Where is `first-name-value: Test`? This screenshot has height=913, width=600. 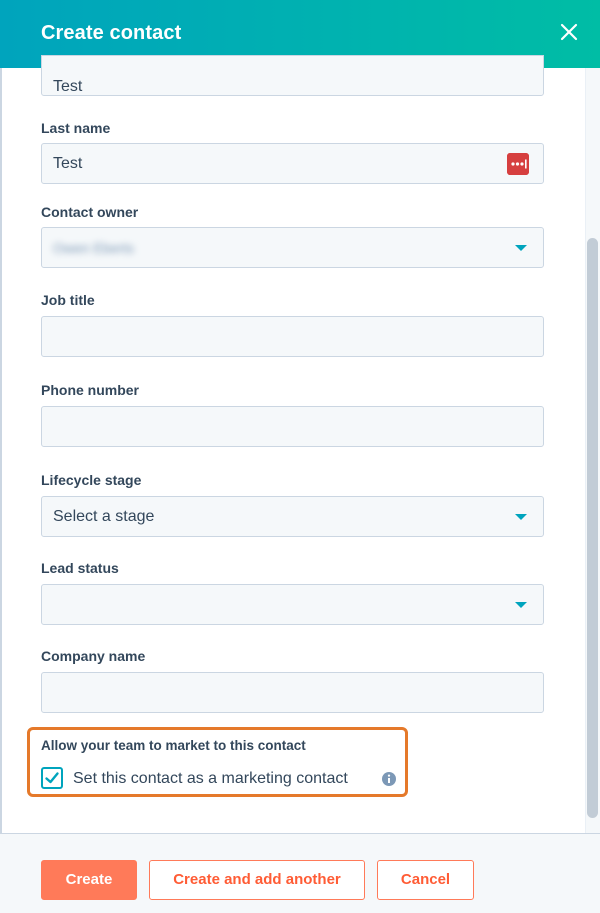 first-name-value: Test is located at coordinates (68, 86).